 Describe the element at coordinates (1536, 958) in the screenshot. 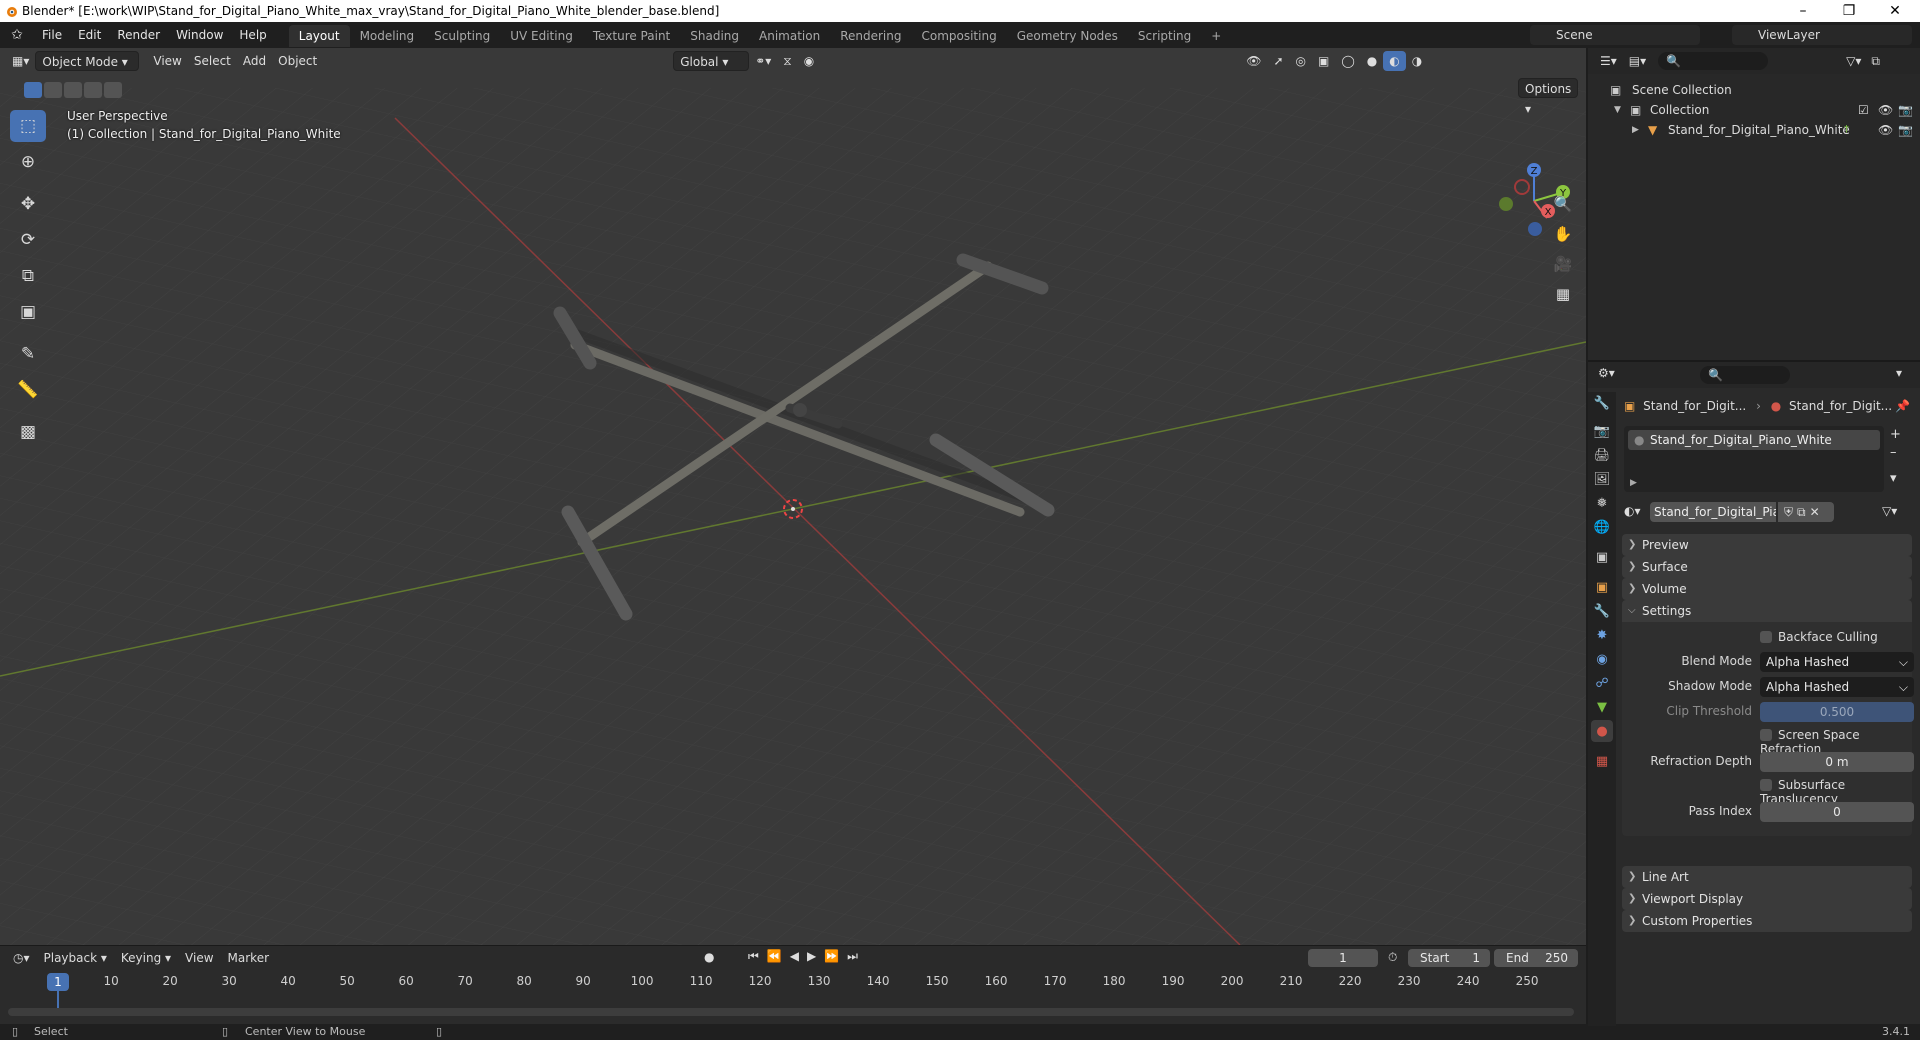

I see `end-frame-field: End 250` at that location.